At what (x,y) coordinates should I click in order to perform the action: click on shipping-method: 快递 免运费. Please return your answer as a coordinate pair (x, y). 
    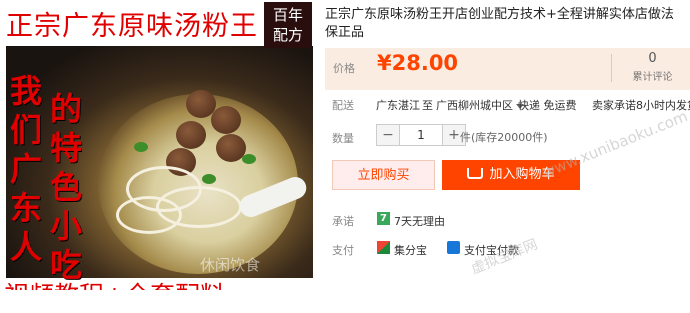
    Looking at the image, I should click on (547, 105).